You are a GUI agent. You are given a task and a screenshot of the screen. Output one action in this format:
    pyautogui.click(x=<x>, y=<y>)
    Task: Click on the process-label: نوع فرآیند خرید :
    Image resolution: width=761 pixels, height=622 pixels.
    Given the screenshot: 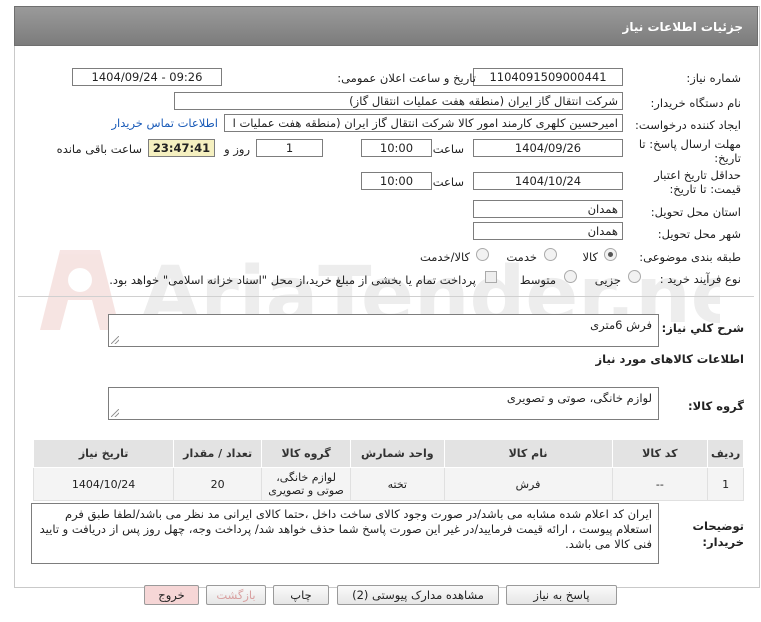 What is the action you would take?
    pyautogui.click(x=700, y=279)
    